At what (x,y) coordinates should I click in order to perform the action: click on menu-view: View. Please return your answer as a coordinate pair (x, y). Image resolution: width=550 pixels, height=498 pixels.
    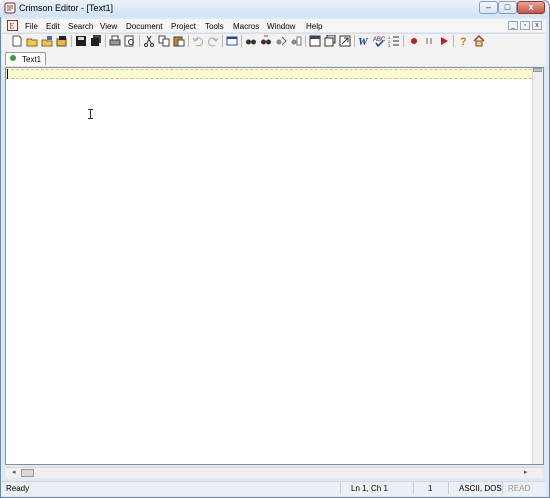
    Looking at the image, I should click on (108, 26).